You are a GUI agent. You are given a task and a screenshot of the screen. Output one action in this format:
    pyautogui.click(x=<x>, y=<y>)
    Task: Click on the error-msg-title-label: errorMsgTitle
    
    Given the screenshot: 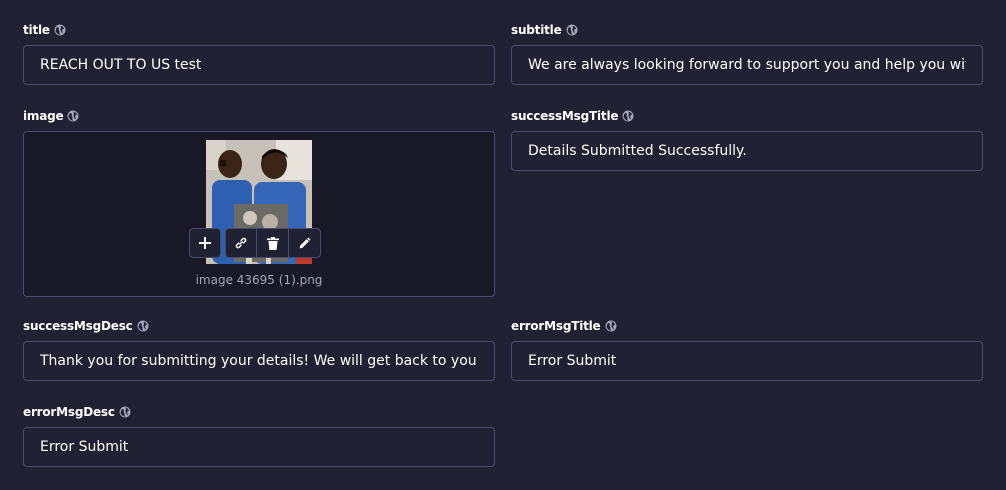 What is the action you would take?
    pyautogui.click(x=556, y=326)
    